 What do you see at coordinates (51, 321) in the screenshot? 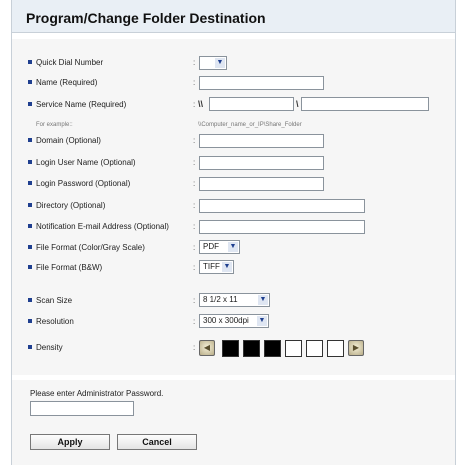
I see `resolution-label: Resolution` at bounding box center [51, 321].